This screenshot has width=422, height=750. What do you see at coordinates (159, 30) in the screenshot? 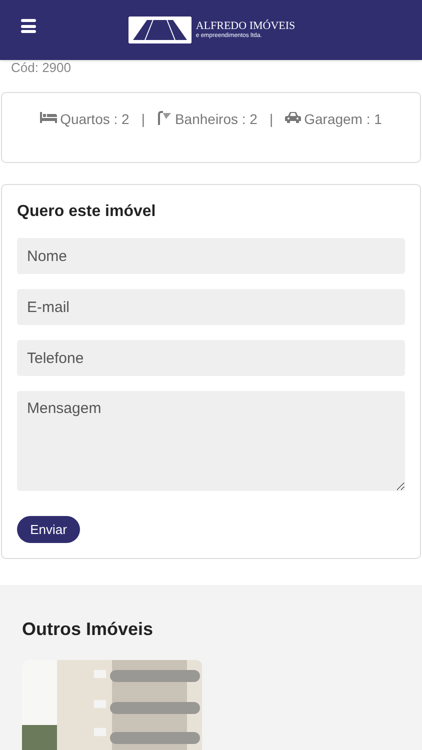
I see `logo-icon` at bounding box center [159, 30].